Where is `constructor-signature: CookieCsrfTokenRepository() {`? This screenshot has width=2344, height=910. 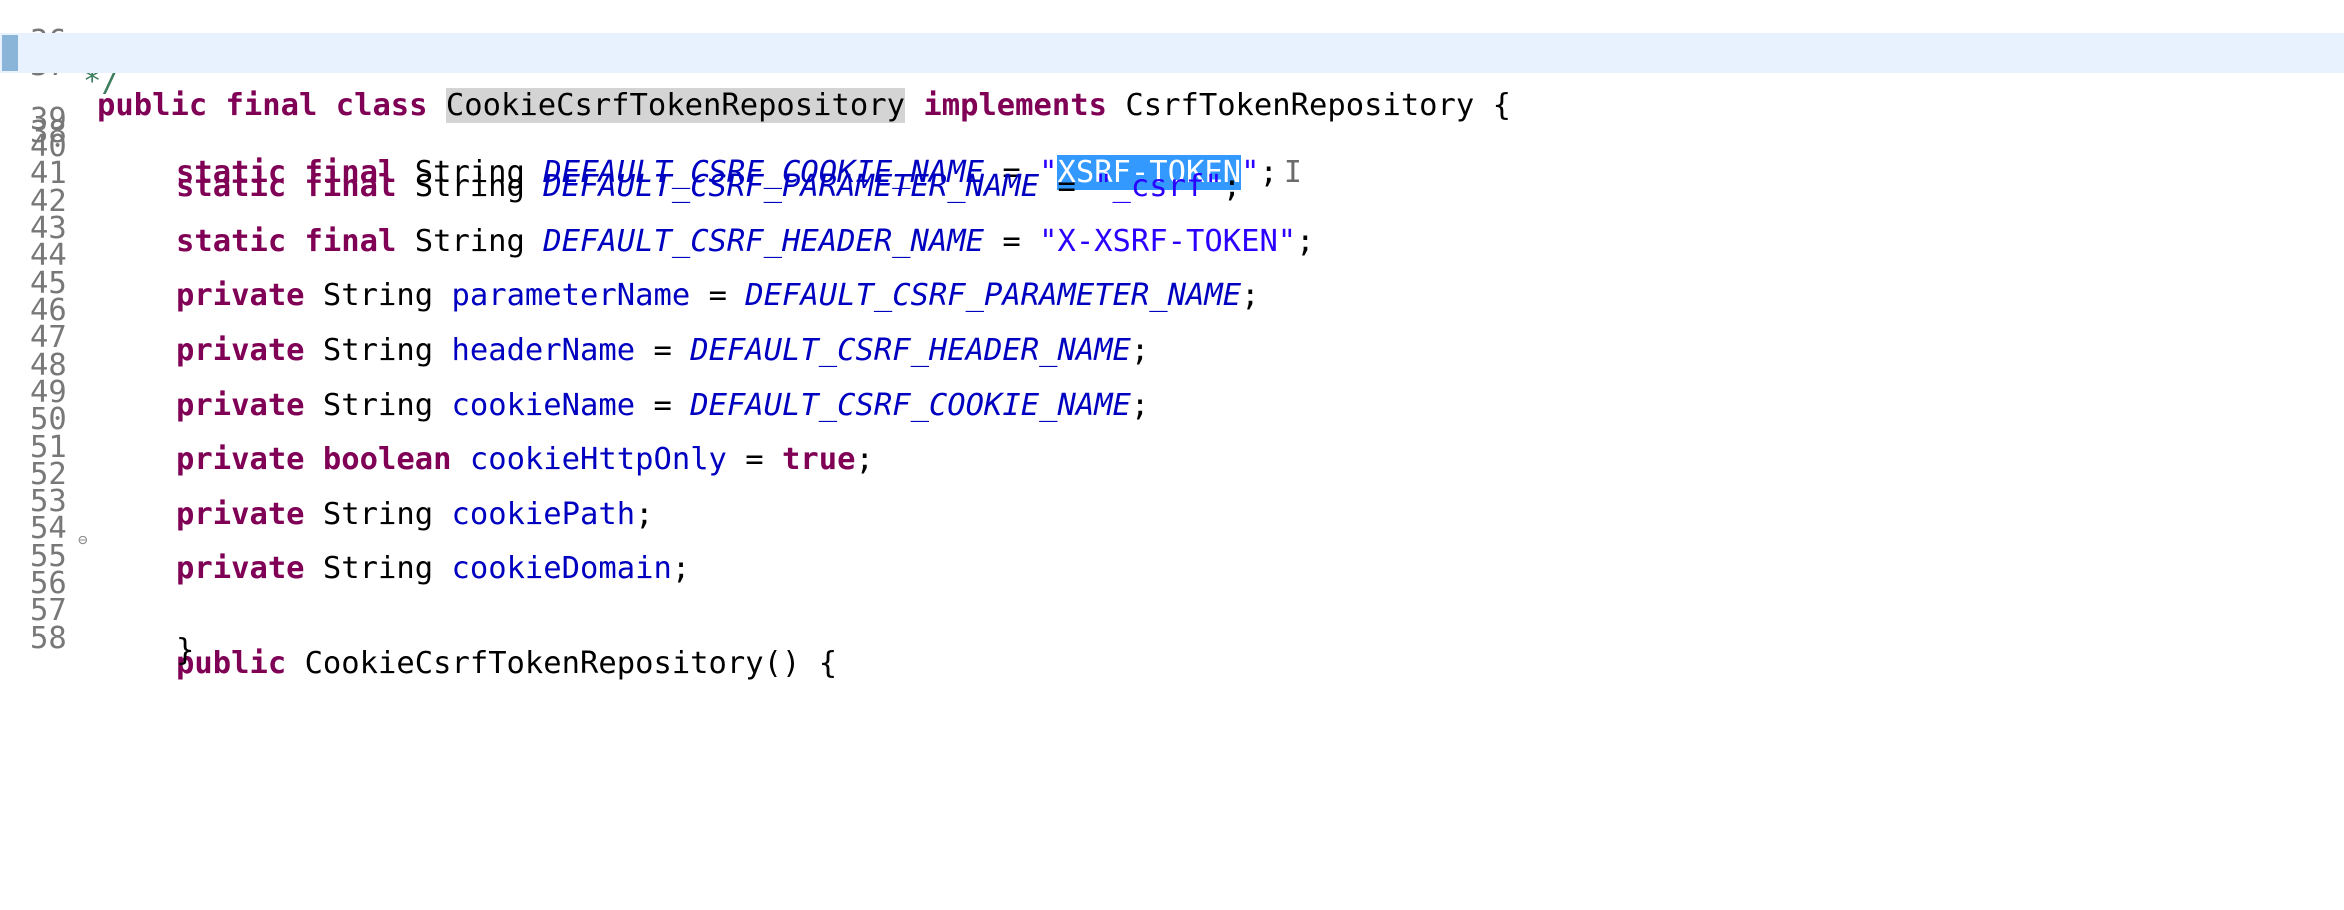
constructor-signature: CookieCsrfTokenRepository() { is located at coordinates (571, 663).